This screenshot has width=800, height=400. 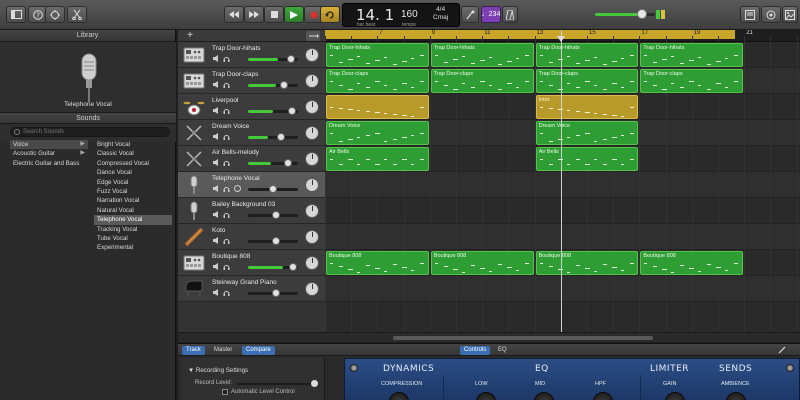 I want to click on tab-controls: Controls, so click(x=475, y=350).